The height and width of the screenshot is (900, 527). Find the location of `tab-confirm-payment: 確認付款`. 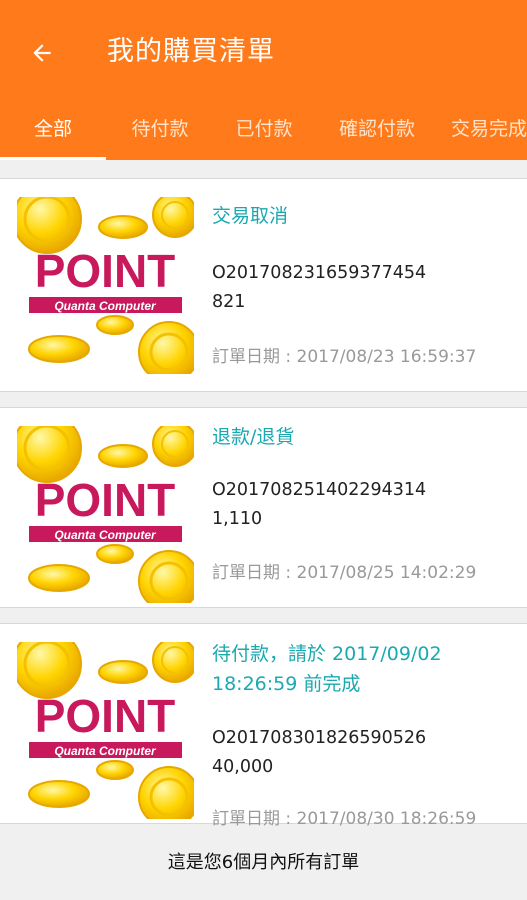

tab-confirm-payment: 確認付款 is located at coordinates (377, 132).